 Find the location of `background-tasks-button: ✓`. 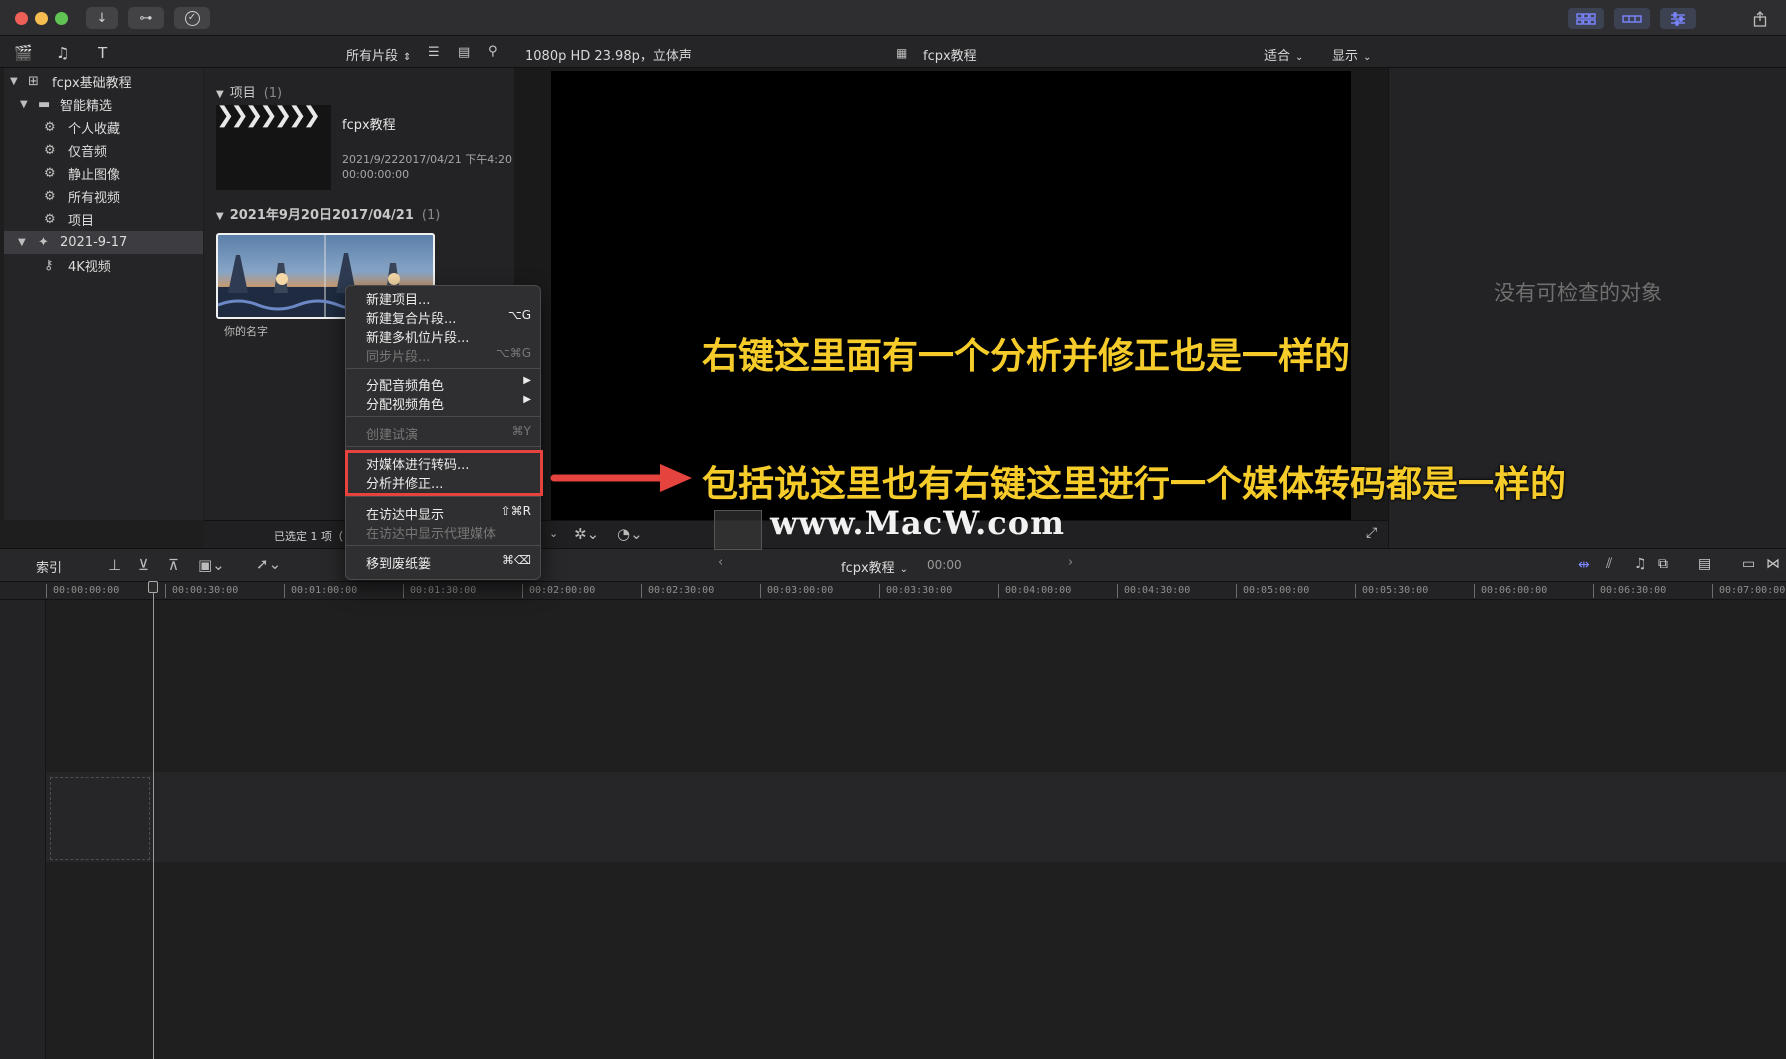

background-tasks-button: ✓ is located at coordinates (192, 18).